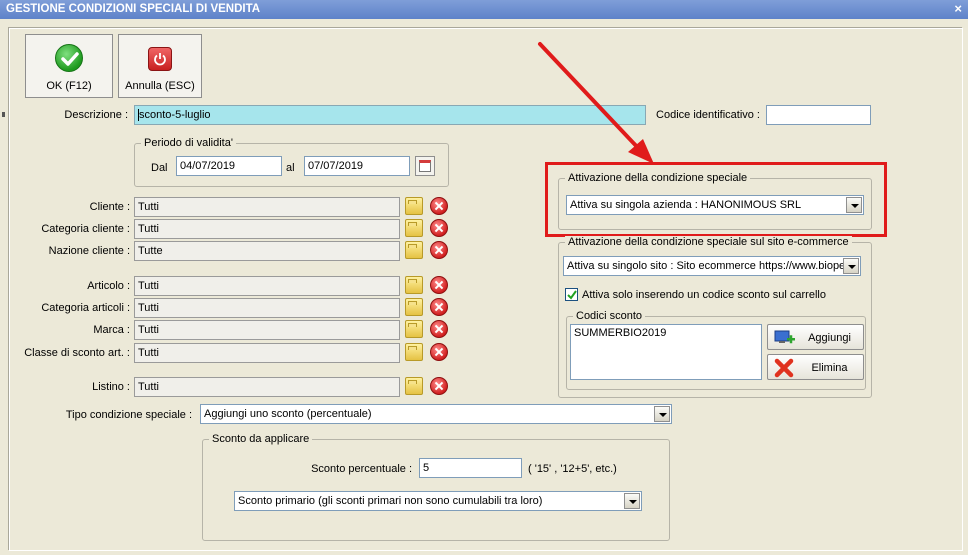  What do you see at coordinates (188, 143) in the screenshot?
I see `periodo-title: Periodo di validita'` at bounding box center [188, 143].